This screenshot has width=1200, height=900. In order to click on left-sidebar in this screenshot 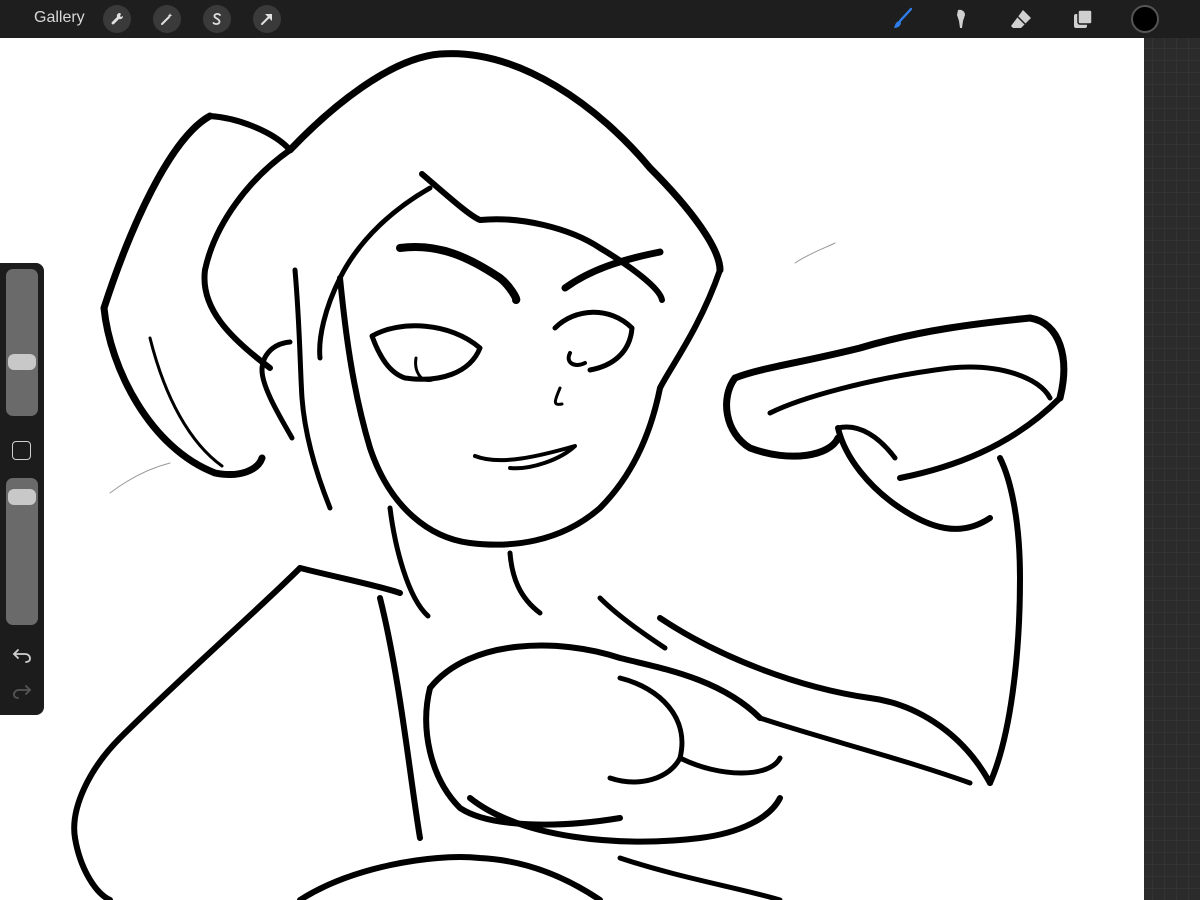, I will do `click(22, 489)`.